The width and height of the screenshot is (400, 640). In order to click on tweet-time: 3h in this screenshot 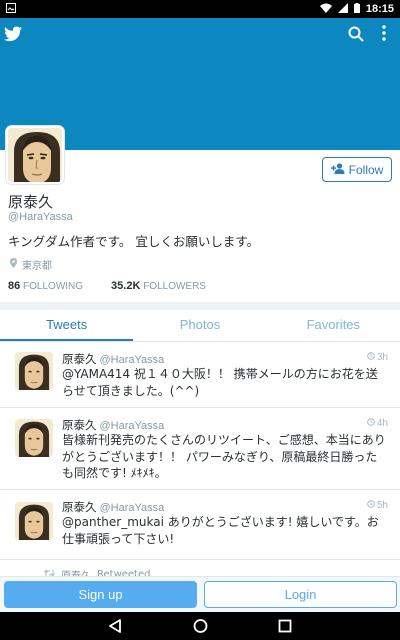, I will do `click(377, 357)`.